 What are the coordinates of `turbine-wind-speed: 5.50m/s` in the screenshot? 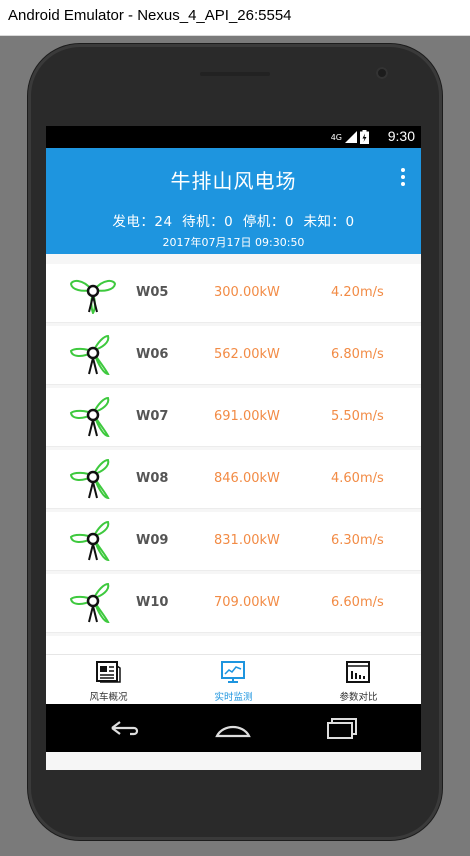 It's located at (357, 416).